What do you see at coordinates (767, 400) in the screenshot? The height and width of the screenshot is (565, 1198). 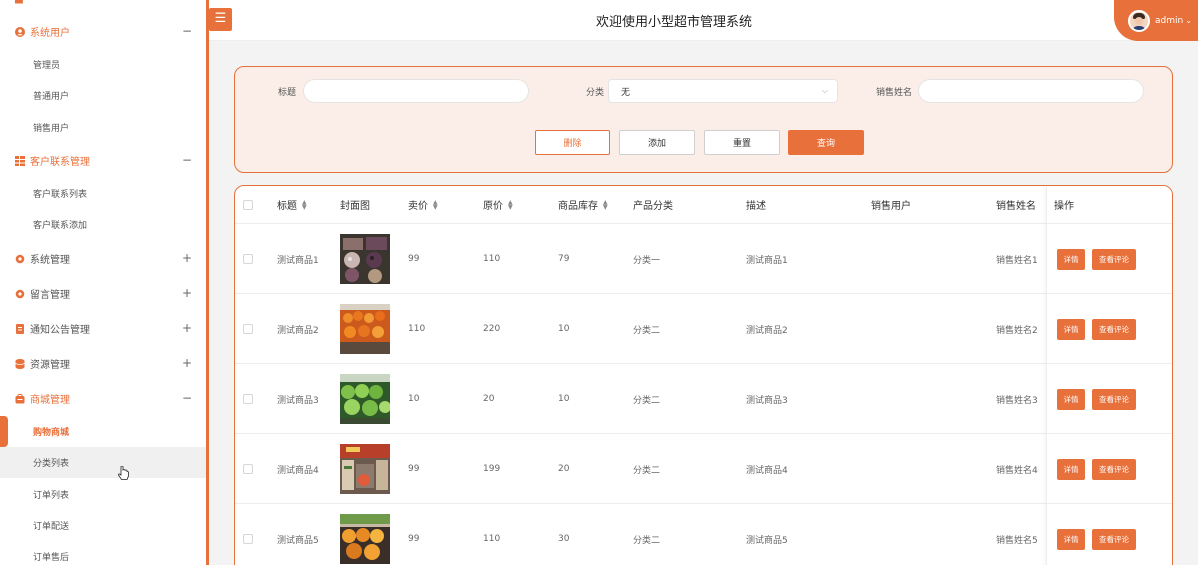 I see `cell-description: 测试商品3` at bounding box center [767, 400].